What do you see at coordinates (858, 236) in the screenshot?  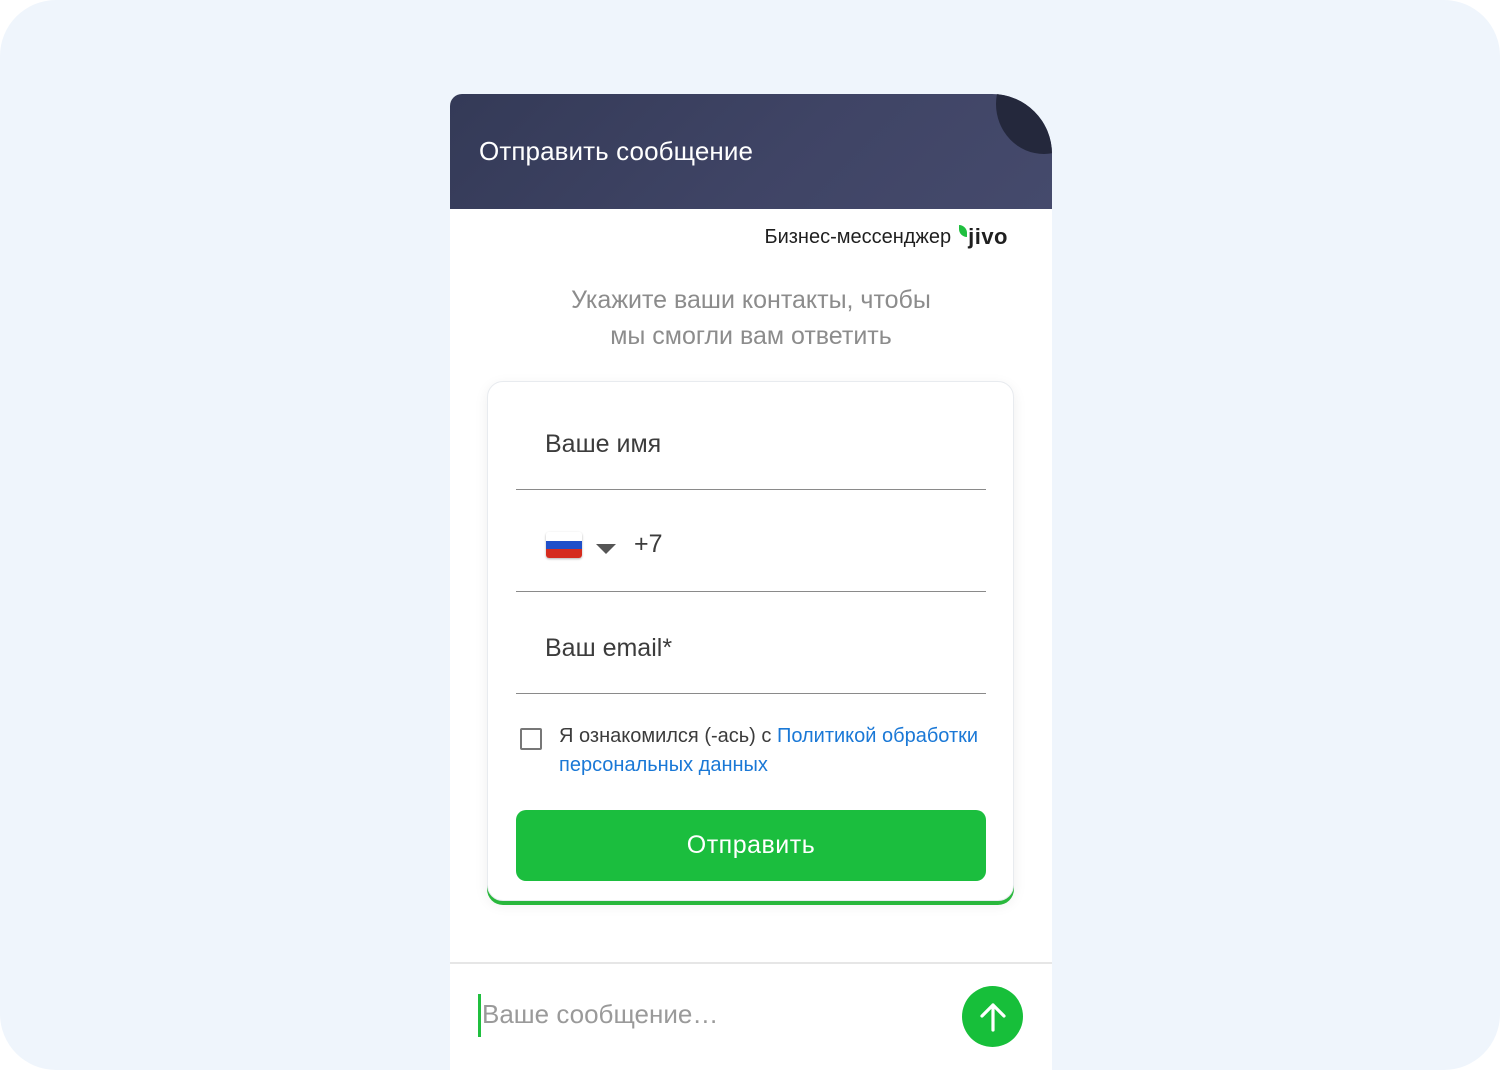 I see `brand-label: Бизнес-мессенджер` at bounding box center [858, 236].